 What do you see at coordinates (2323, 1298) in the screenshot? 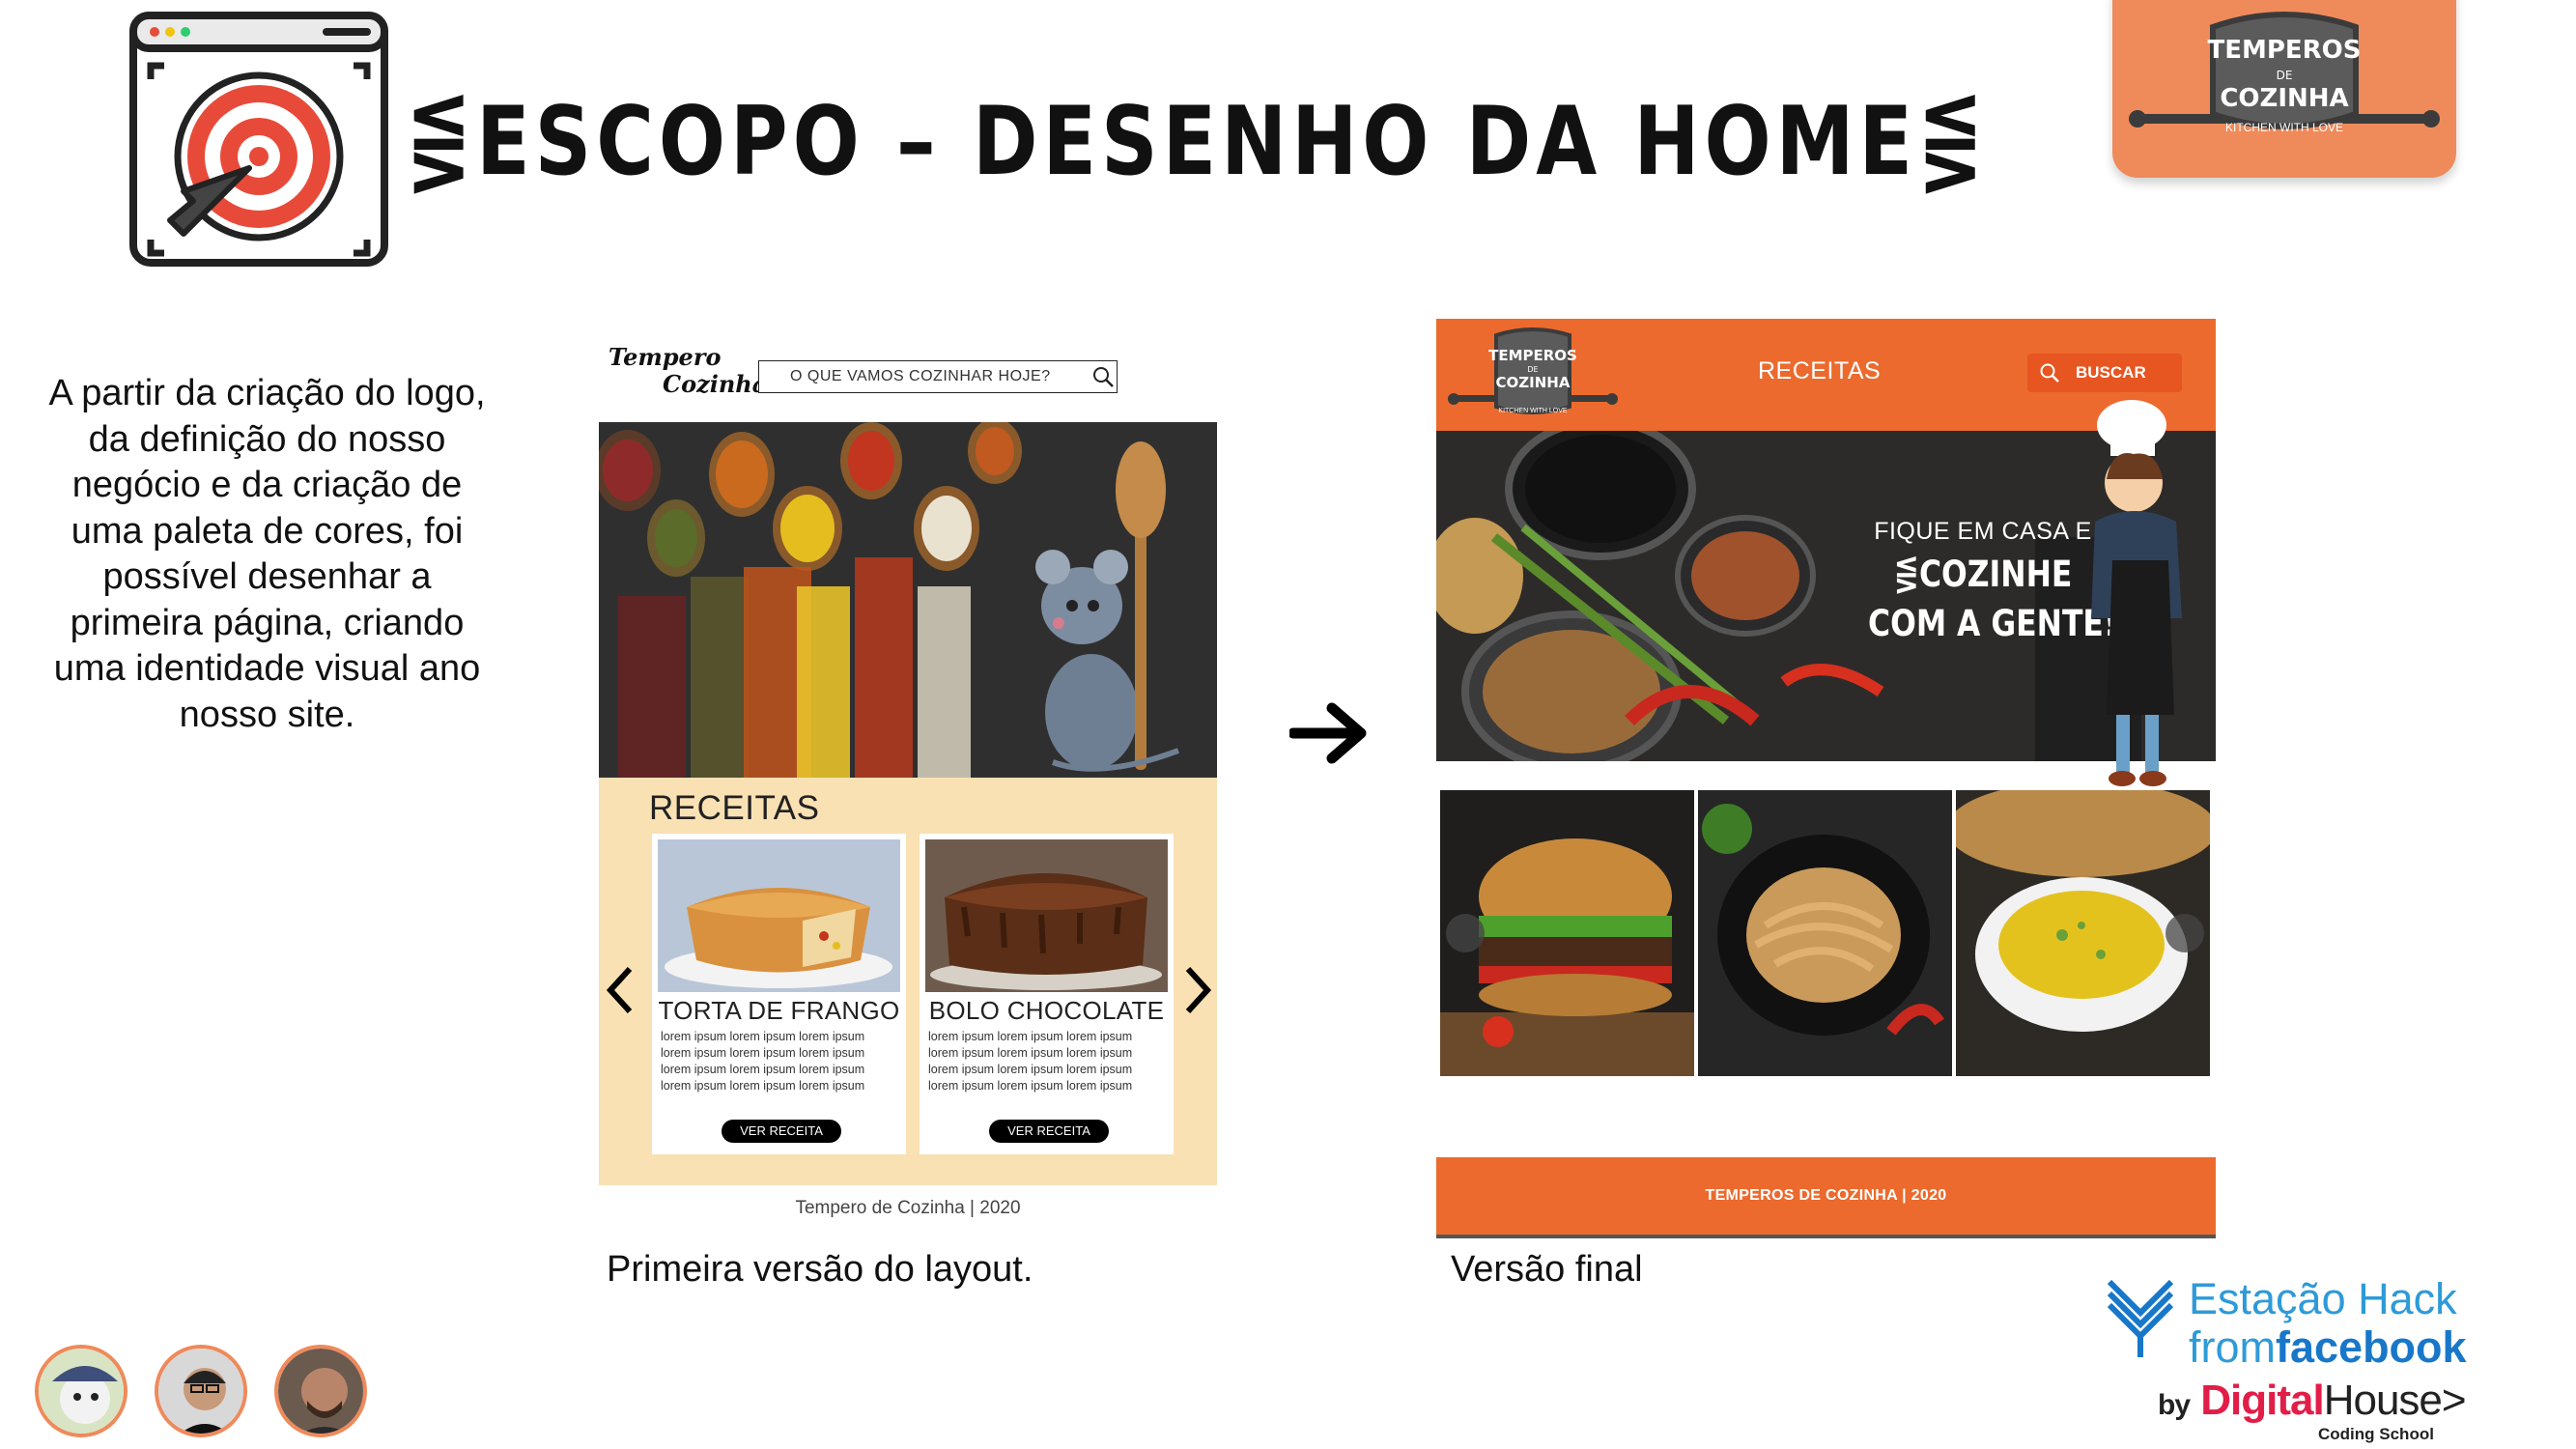
I see `sponsor-line1: Estação Hack` at bounding box center [2323, 1298].